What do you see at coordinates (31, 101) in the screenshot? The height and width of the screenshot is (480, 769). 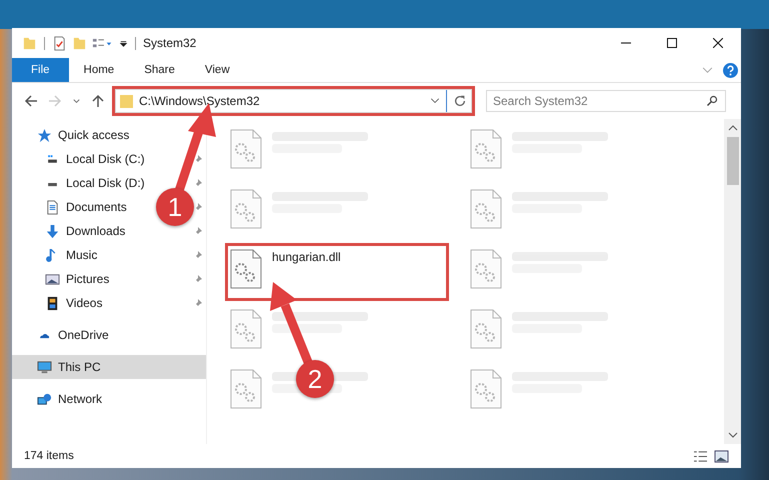 I see `back-arrow-icon` at bounding box center [31, 101].